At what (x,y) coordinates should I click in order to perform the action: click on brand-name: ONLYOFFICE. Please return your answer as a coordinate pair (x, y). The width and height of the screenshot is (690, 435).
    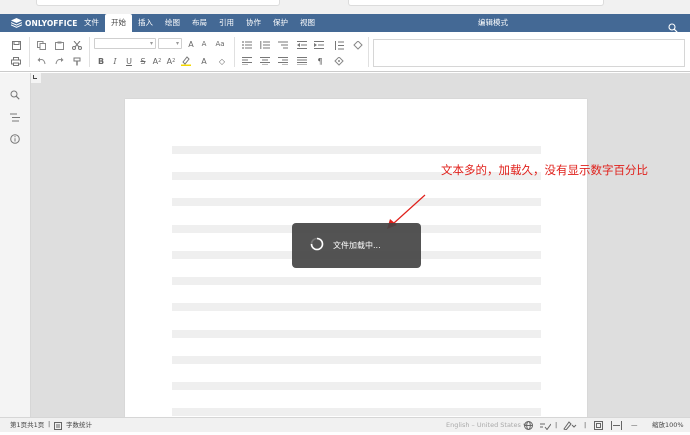
    Looking at the image, I should click on (51, 23).